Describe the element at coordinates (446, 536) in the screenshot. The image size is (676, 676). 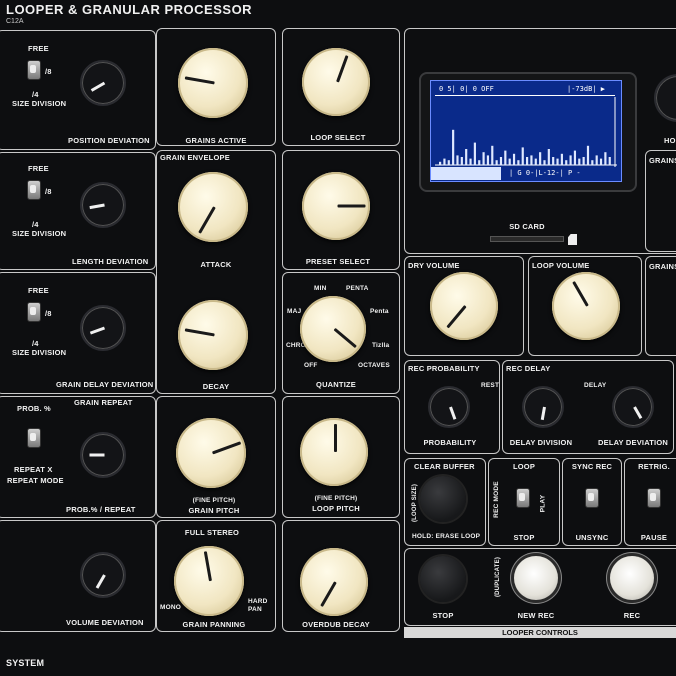
I see `hold-erase-loop-label: HOLD: ERASE LOOP` at that location.